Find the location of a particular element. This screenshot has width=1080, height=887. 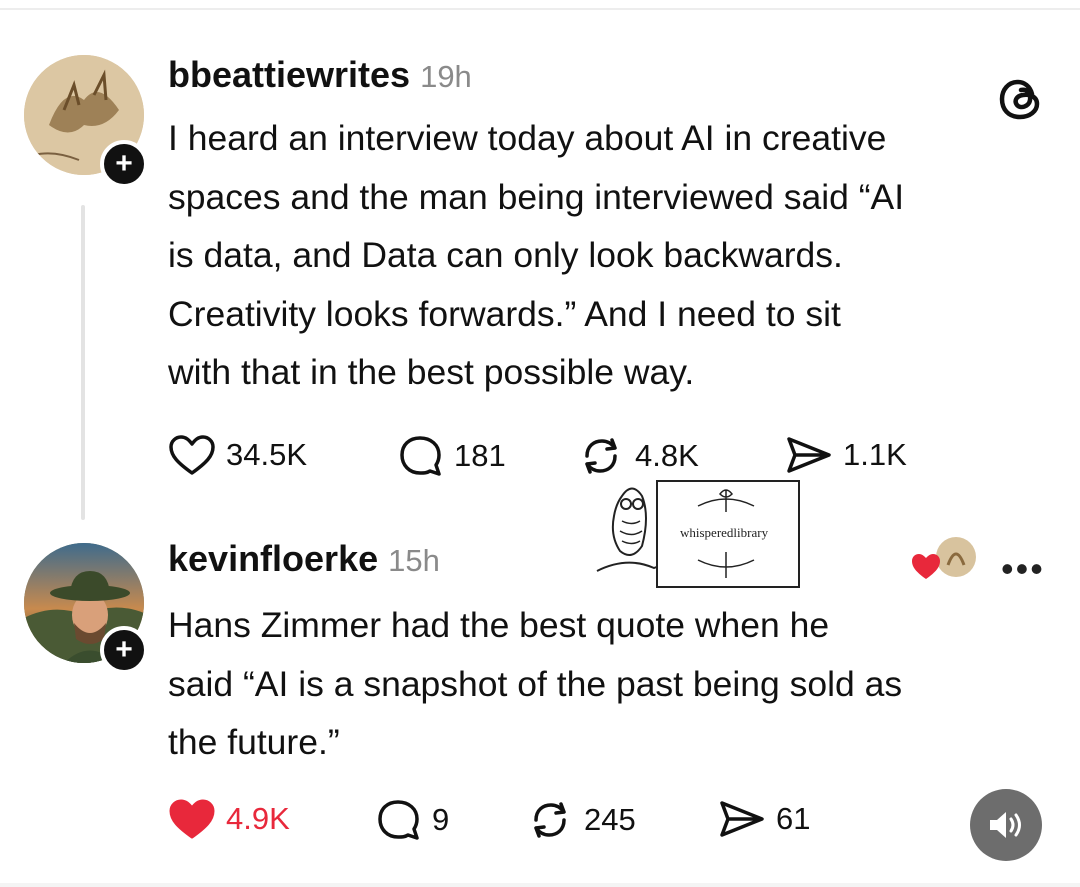

like-button: 4.9K is located at coordinates (229, 819).